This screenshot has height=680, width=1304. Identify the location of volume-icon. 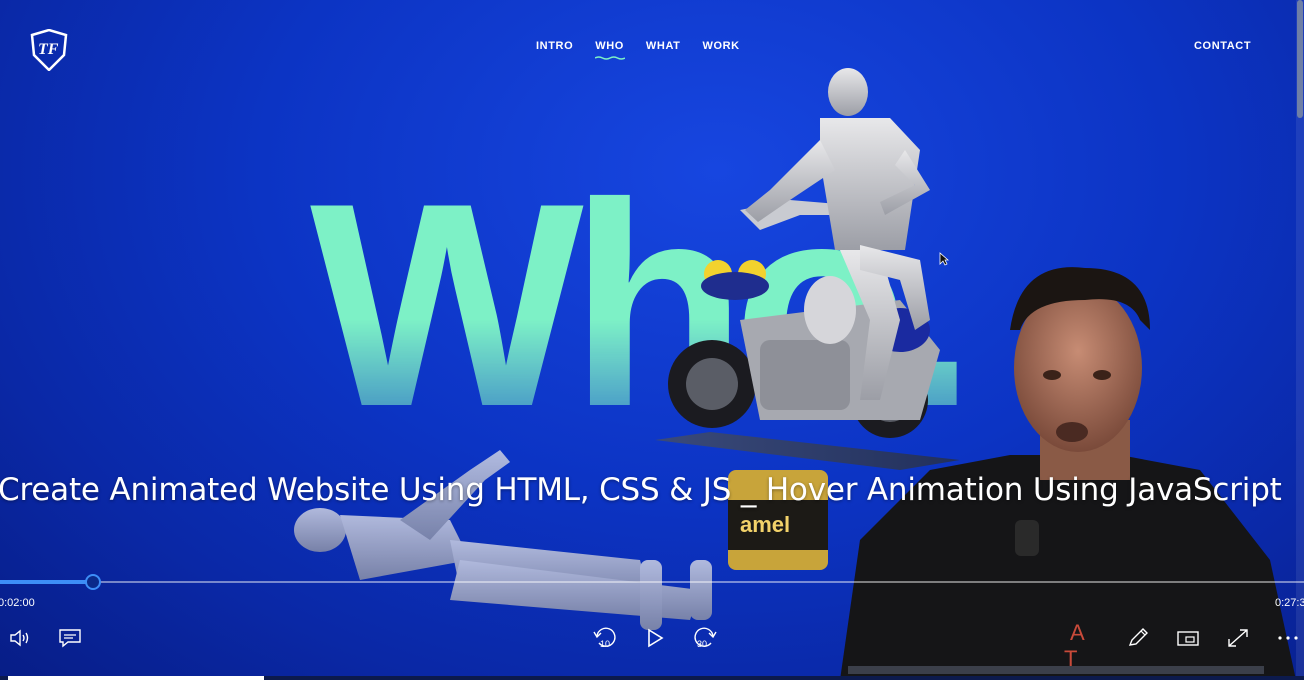
(21, 638).